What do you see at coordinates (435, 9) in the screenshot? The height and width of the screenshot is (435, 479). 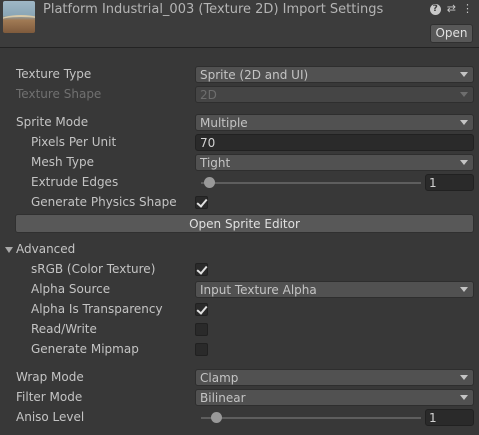 I see `help-icon: ?` at bounding box center [435, 9].